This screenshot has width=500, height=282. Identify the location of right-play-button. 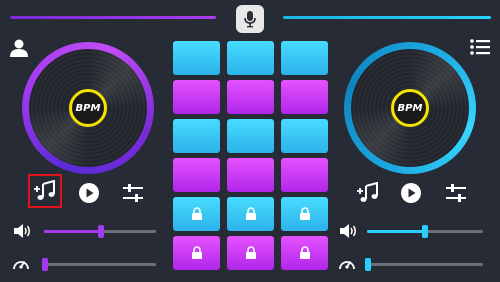
(411, 193).